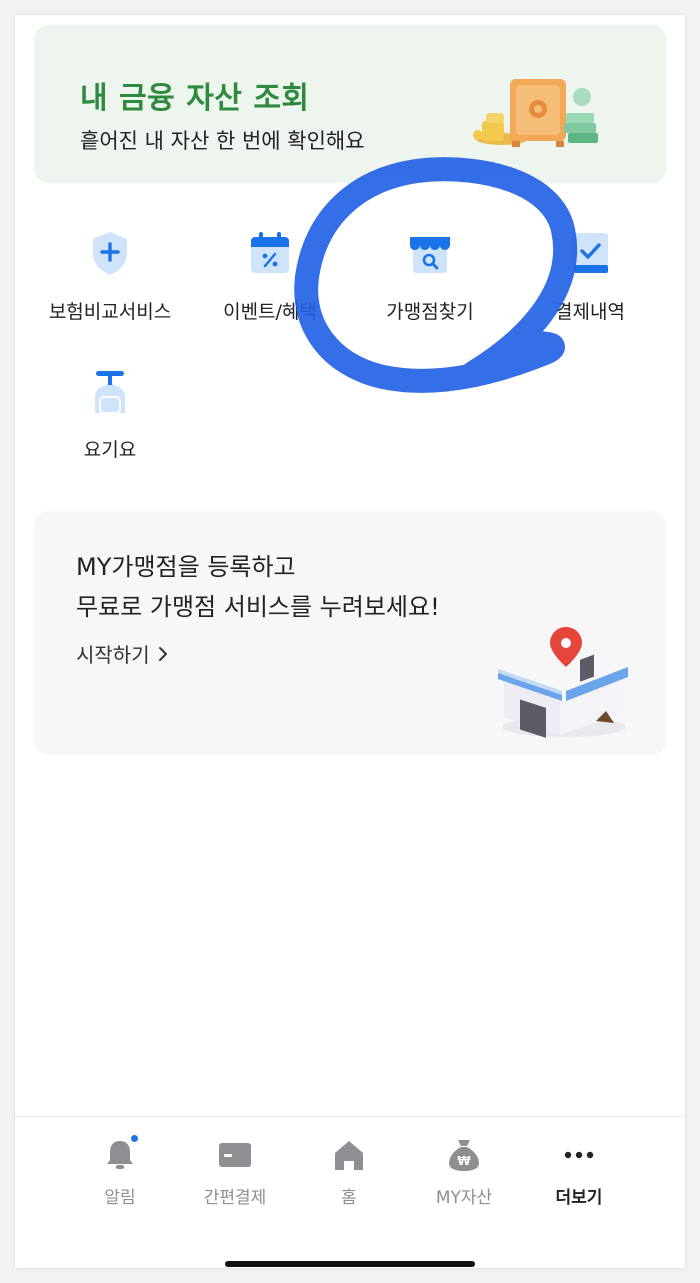 Image resolution: width=700 pixels, height=1283 pixels. I want to click on store-search-icon, so click(430, 255).